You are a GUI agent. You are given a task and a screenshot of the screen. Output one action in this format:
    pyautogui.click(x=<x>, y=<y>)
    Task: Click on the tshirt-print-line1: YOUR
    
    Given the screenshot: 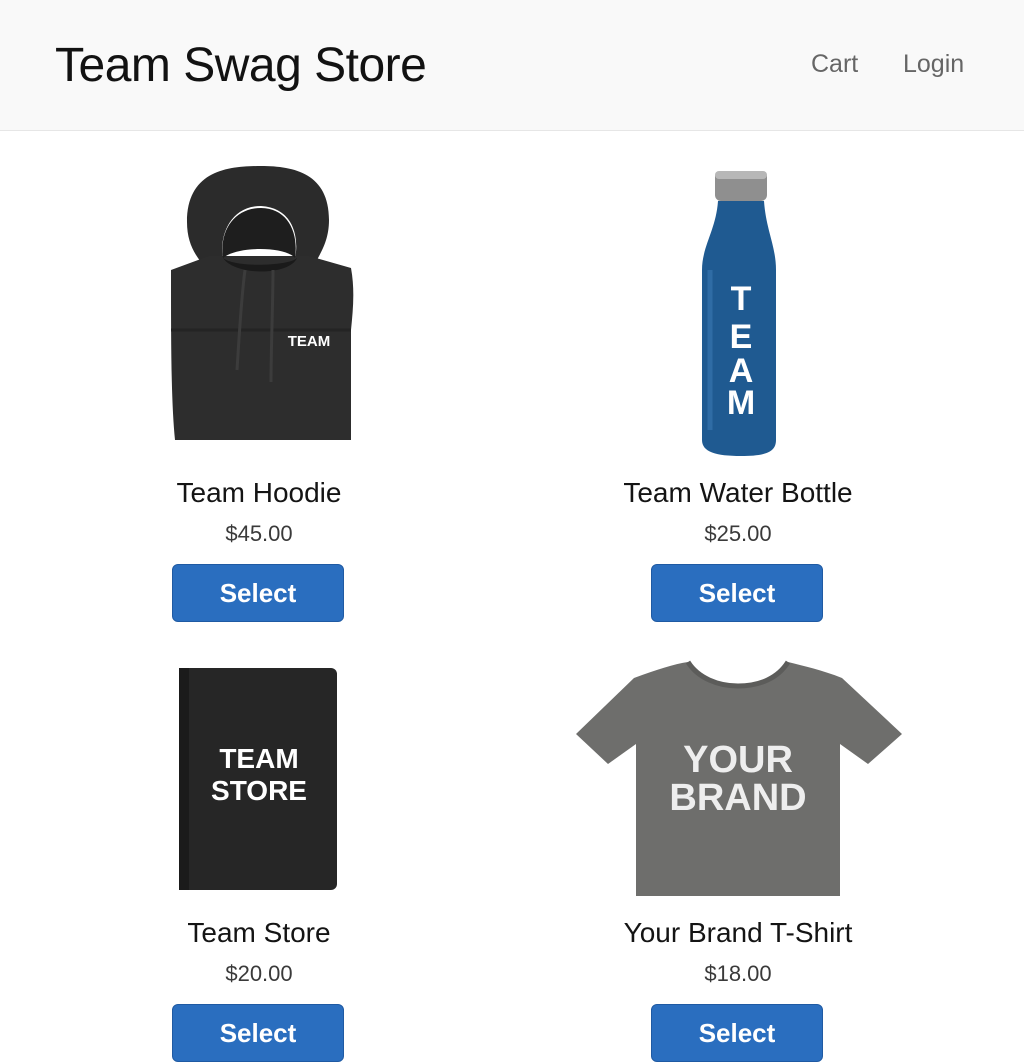 What is the action you would take?
    pyautogui.click(x=738, y=760)
    